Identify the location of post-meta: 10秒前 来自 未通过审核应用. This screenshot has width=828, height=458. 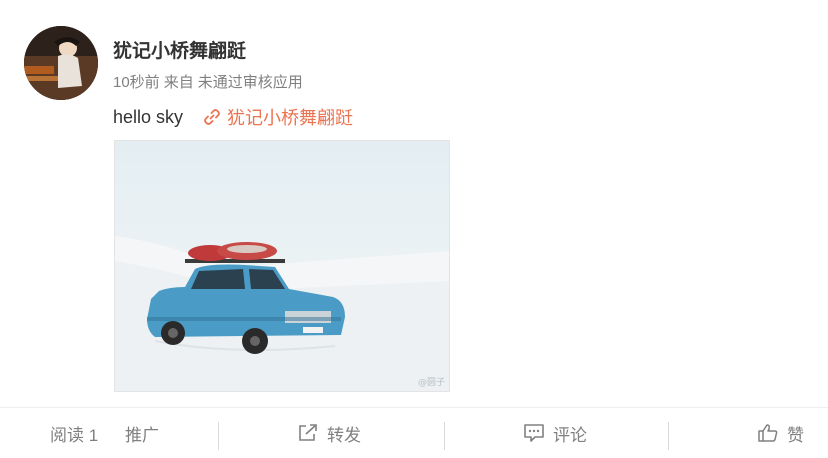
(210, 81).